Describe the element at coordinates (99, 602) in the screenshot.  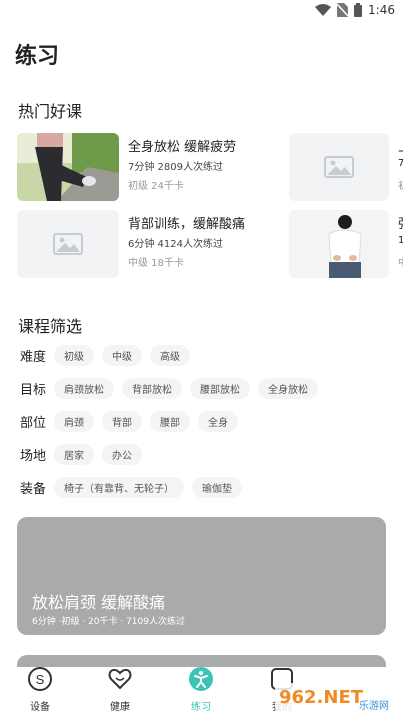
I see `banner-title: 放松肩颈 缓解酸痛` at that location.